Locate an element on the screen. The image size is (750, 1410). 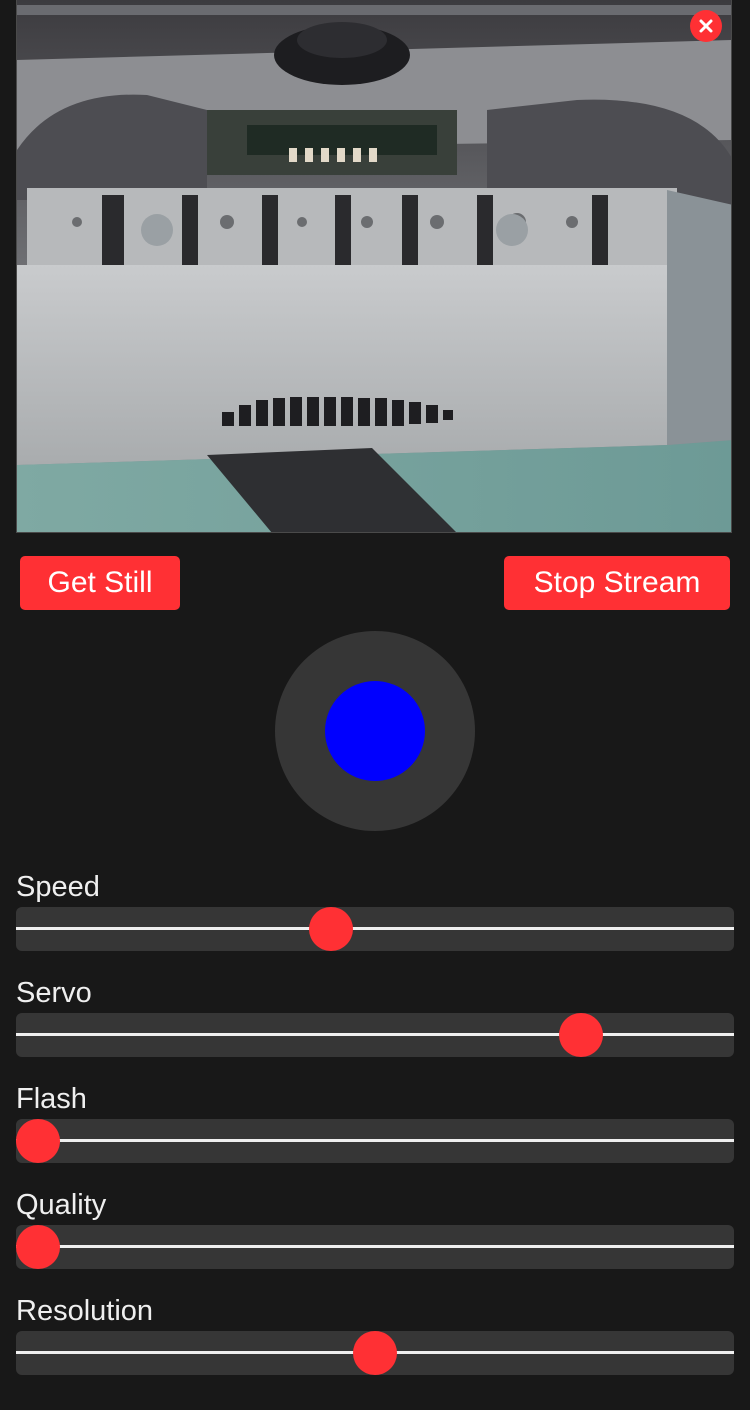
servo-slider is located at coordinates (375, 1035).